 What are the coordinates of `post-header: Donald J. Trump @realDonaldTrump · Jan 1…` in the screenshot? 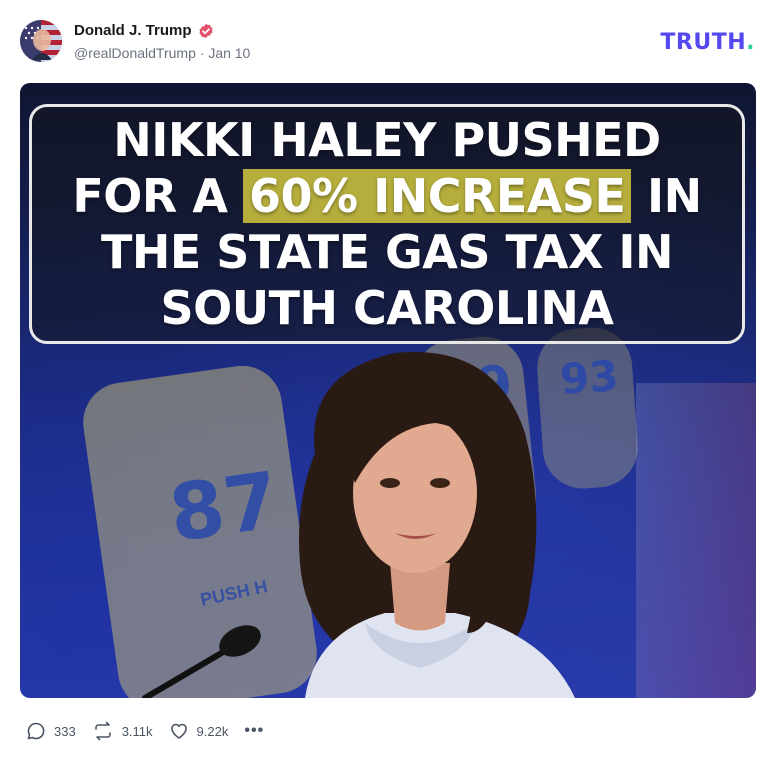 It's located at (388, 40).